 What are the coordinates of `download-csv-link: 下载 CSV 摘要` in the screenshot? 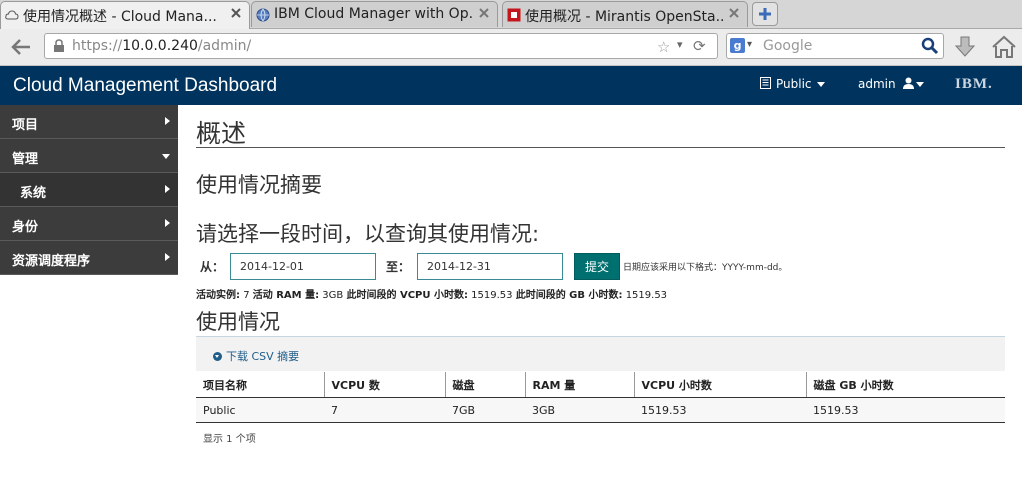 It's located at (256, 356).